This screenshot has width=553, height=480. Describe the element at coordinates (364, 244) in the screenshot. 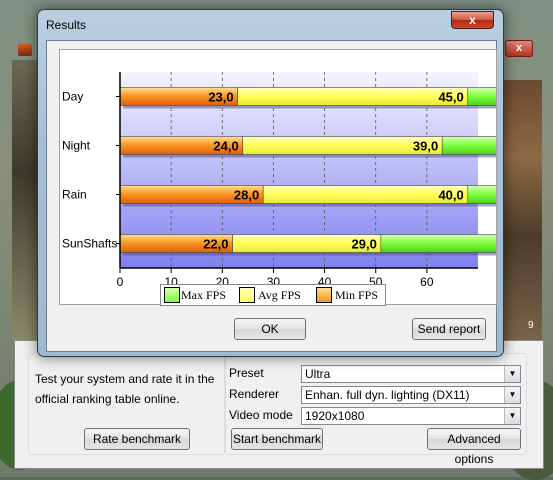

I see `data-label-avg-fps: 29,0` at that location.